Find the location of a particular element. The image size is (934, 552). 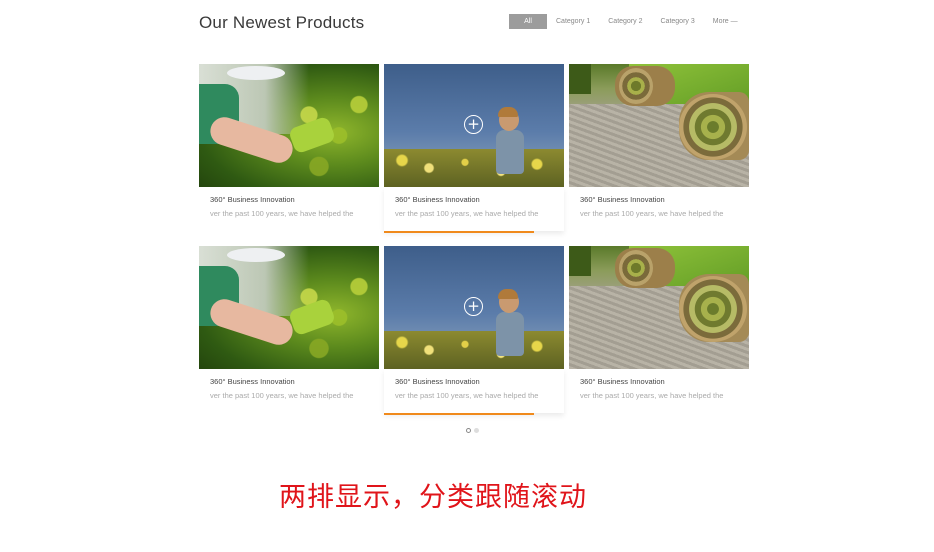

annotation-note: 两排显示，分类跟随滚动 is located at coordinates (433, 497).